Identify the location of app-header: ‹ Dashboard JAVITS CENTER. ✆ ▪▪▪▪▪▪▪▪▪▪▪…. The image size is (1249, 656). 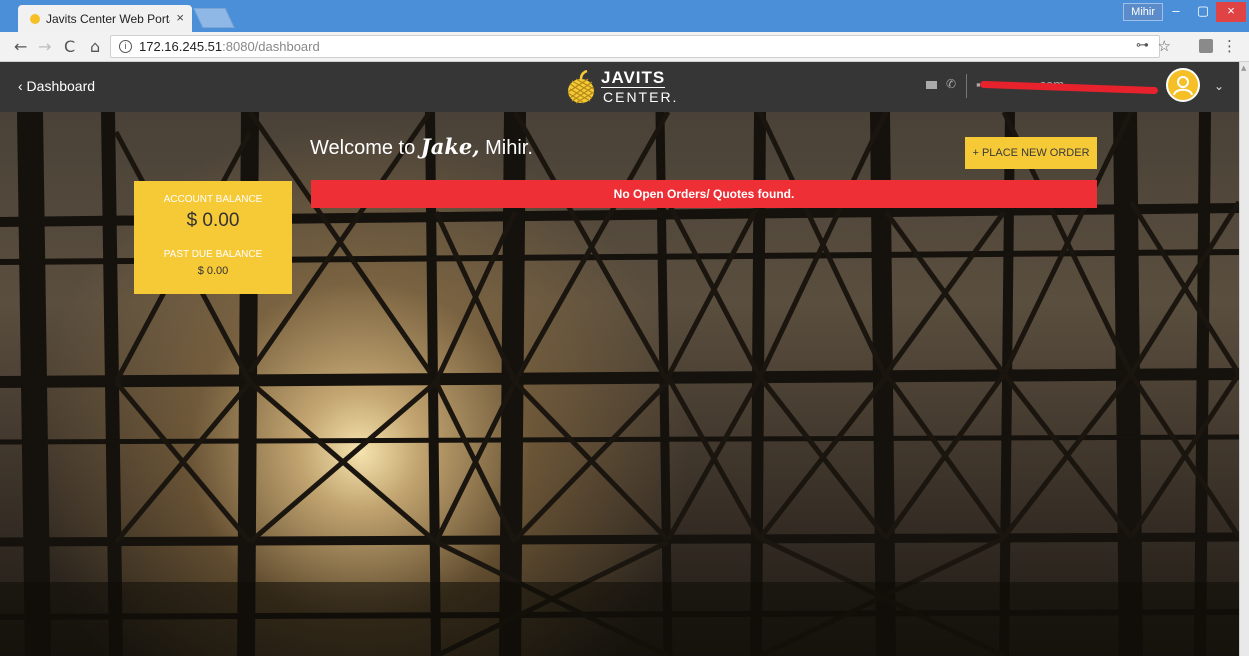
(619, 87).